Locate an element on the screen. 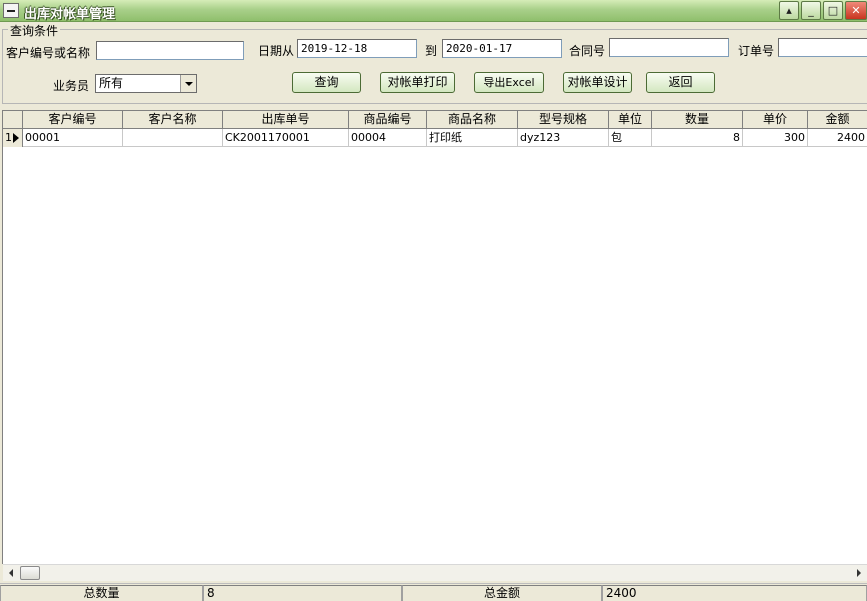  back-button: 返回 is located at coordinates (680, 82).